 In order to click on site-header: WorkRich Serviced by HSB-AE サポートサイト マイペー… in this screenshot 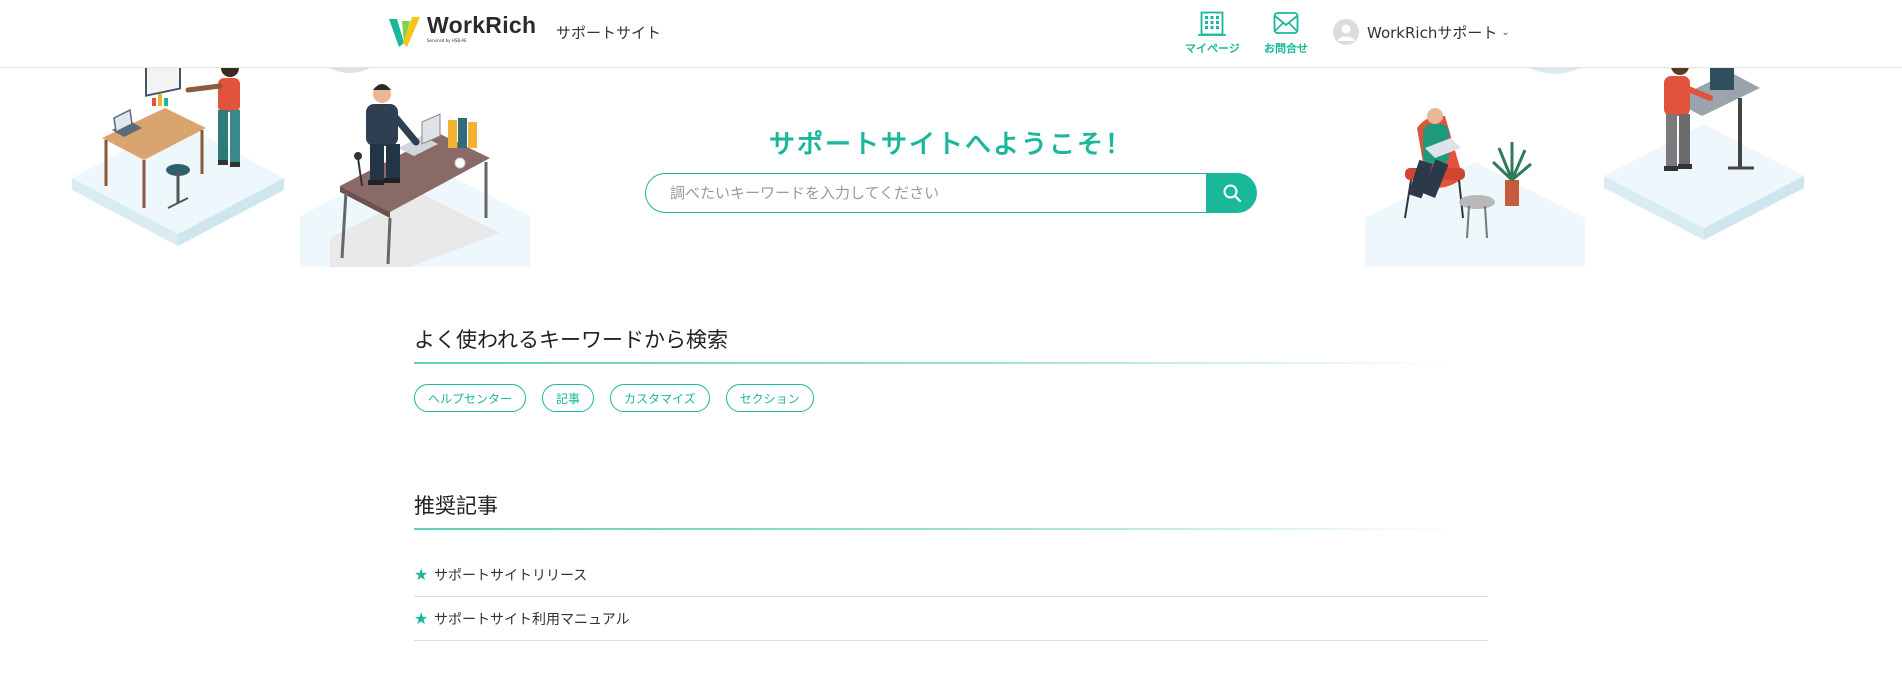, I will do `click(951, 34)`.